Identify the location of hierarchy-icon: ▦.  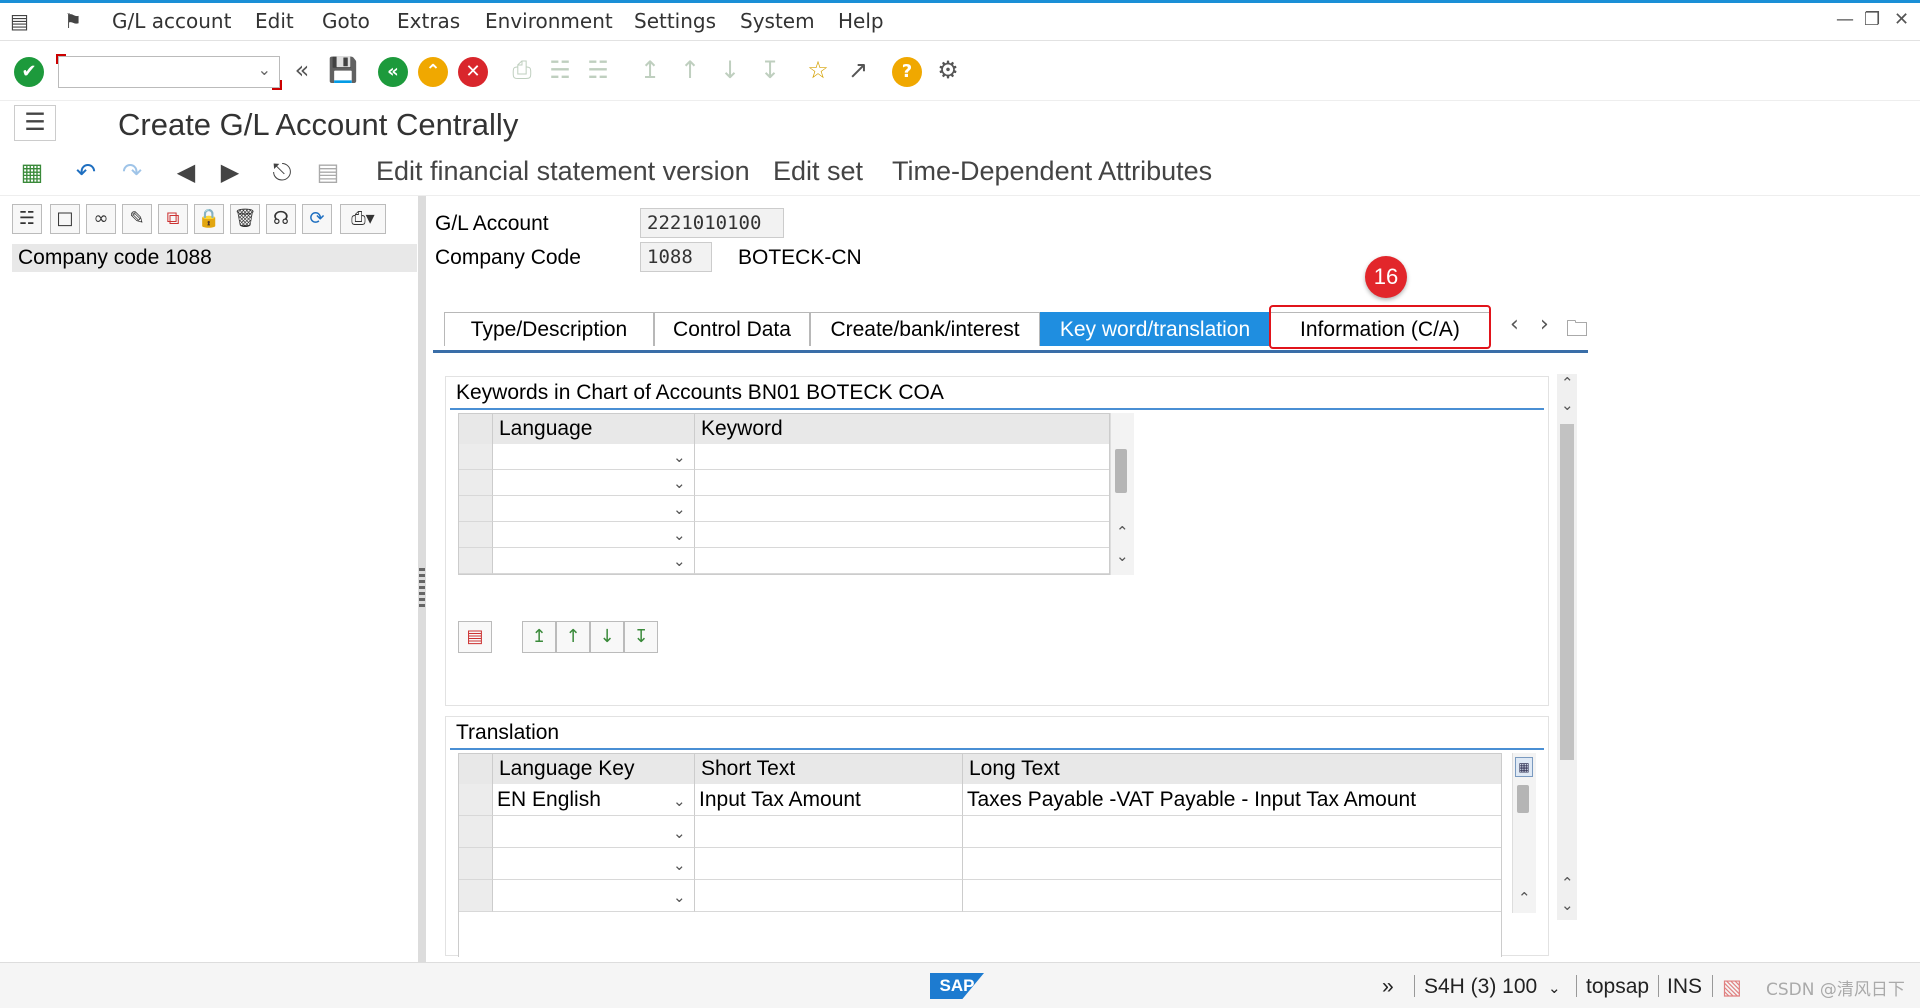
(32, 172).